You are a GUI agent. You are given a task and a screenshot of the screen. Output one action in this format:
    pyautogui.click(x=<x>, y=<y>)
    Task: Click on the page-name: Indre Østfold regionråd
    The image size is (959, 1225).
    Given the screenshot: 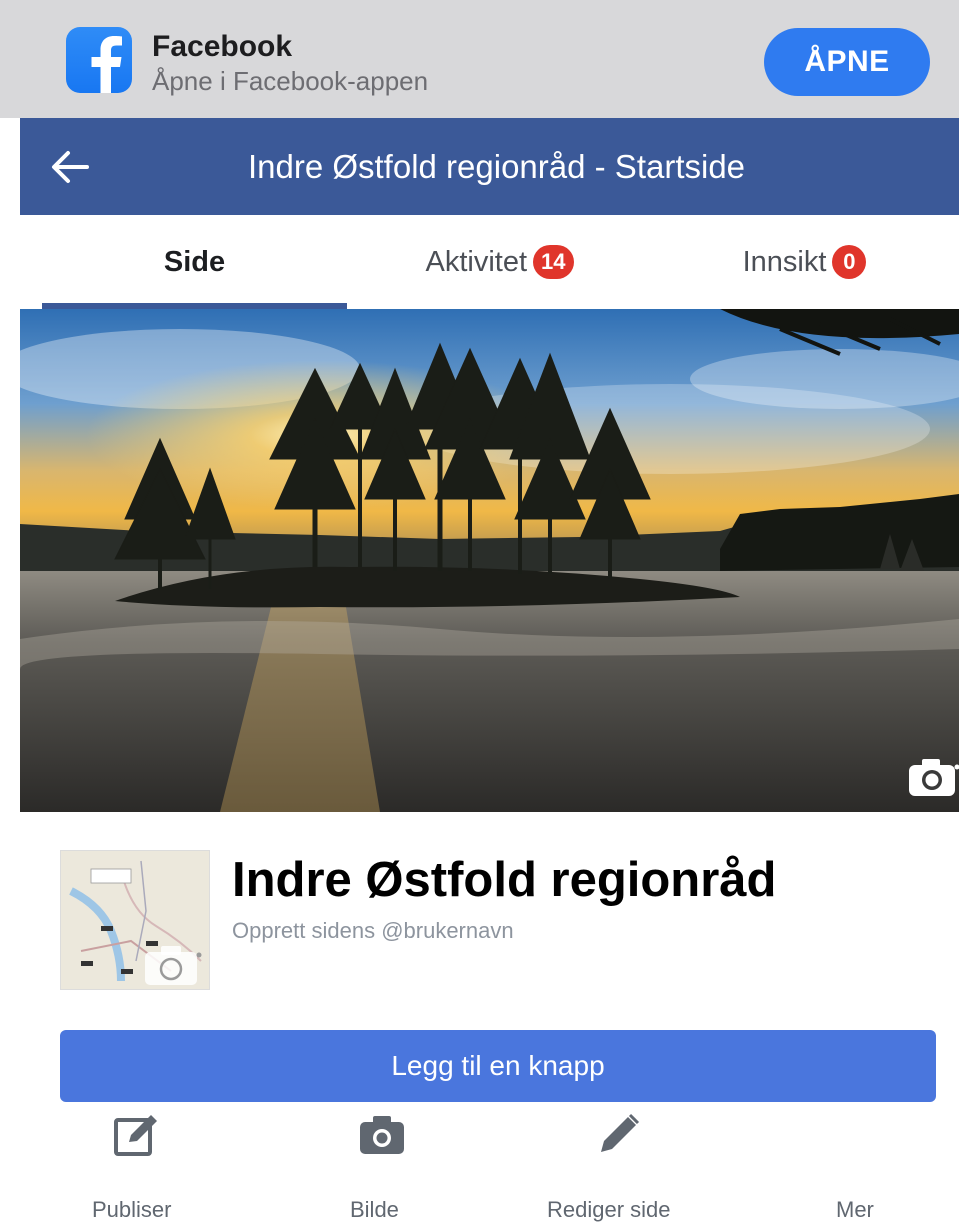 What is the action you would take?
    pyautogui.click(x=504, y=880)
    